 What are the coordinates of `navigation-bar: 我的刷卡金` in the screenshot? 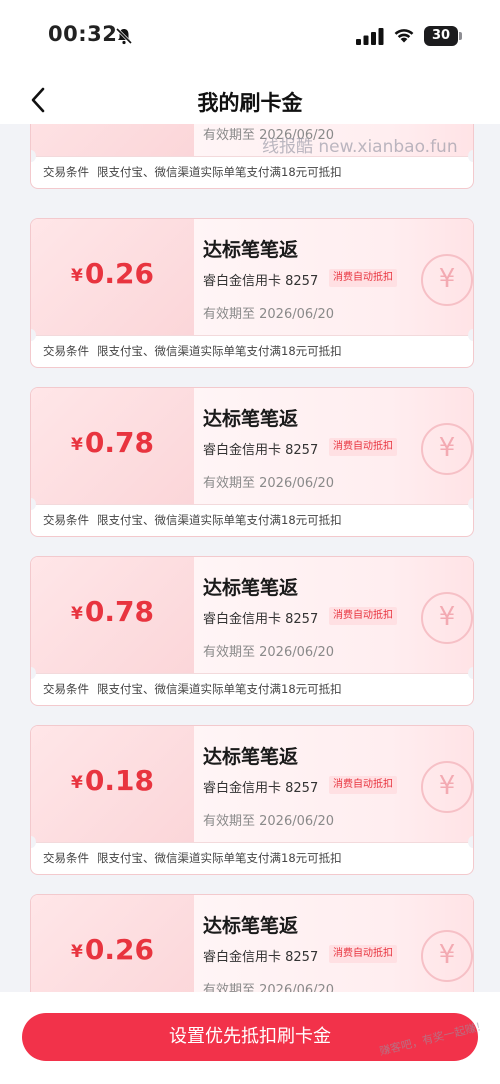 It's located at (250, 100).